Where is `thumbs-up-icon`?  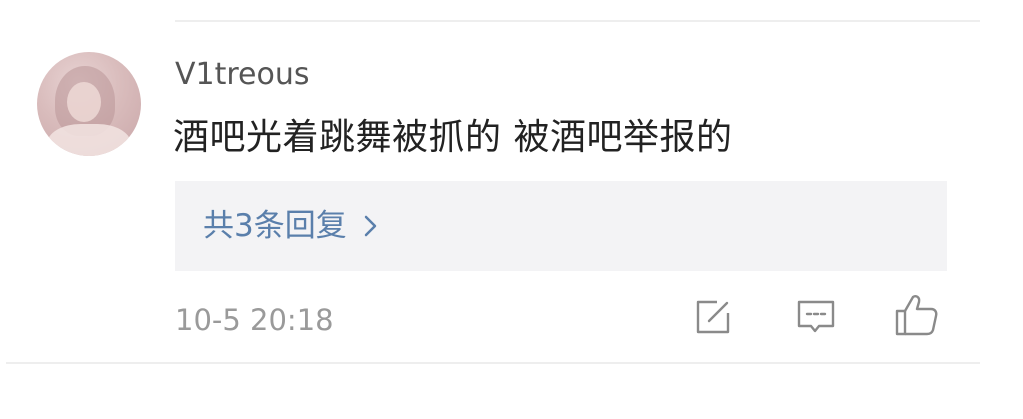
thumbs-up-icon is located at coordinates (916, 315).